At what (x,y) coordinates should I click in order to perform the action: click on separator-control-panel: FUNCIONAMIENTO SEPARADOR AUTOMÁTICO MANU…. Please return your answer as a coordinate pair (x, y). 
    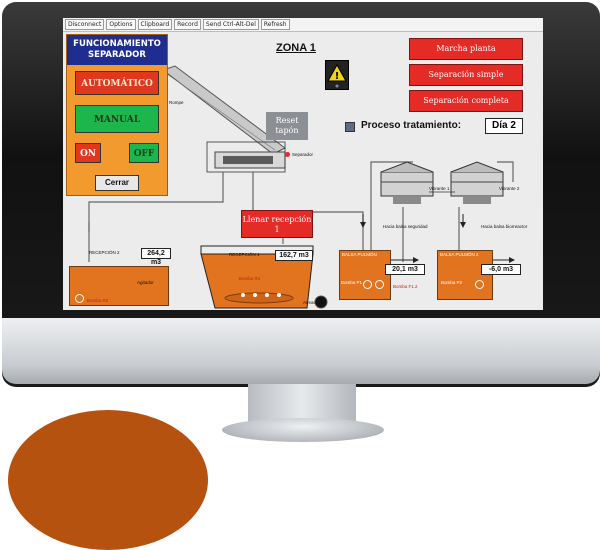
    Looking at the image, I should click on (117, 115).